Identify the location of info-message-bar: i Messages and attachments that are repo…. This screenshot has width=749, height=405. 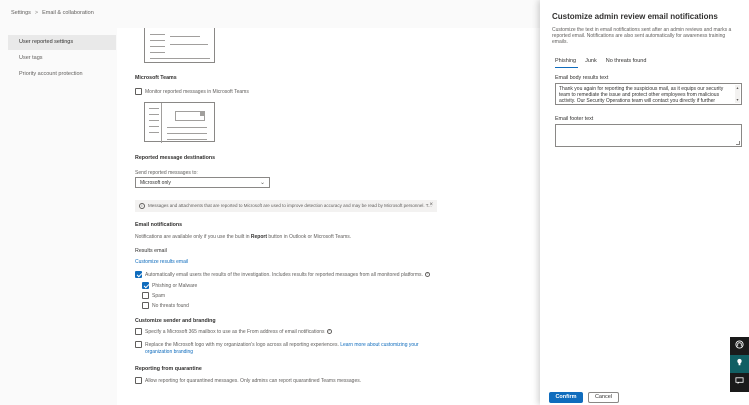
(286, 206).